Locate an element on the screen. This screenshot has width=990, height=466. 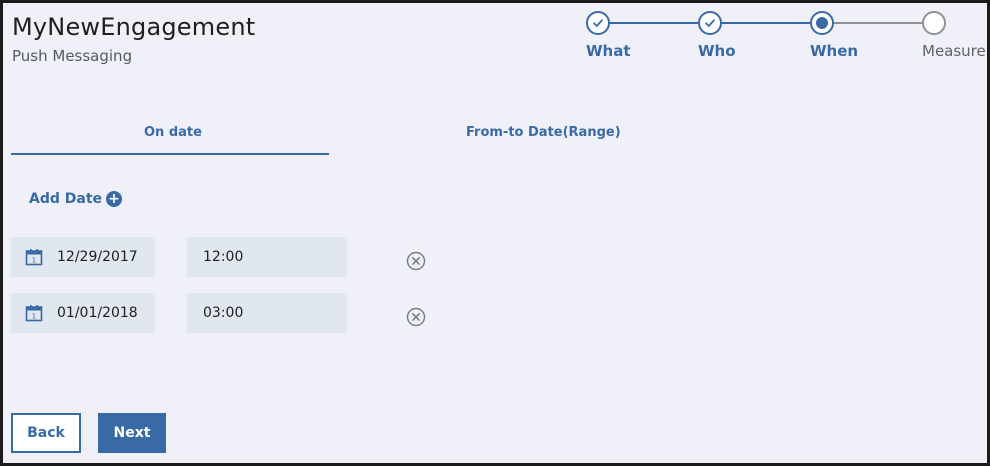
step-who-check-icon is located at coordinates (710, 23).